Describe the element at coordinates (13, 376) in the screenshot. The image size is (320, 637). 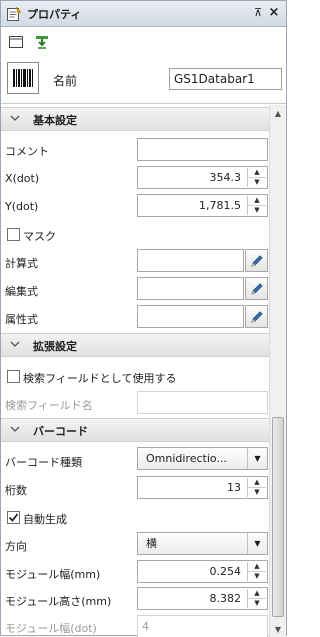
I see `use-search-field-checkbox` at that location.